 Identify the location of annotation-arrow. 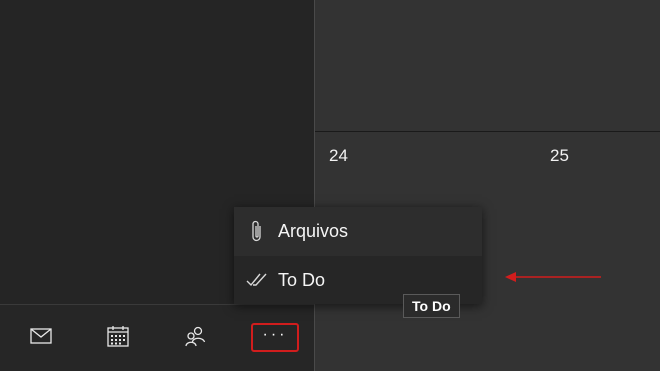
(553, 277).